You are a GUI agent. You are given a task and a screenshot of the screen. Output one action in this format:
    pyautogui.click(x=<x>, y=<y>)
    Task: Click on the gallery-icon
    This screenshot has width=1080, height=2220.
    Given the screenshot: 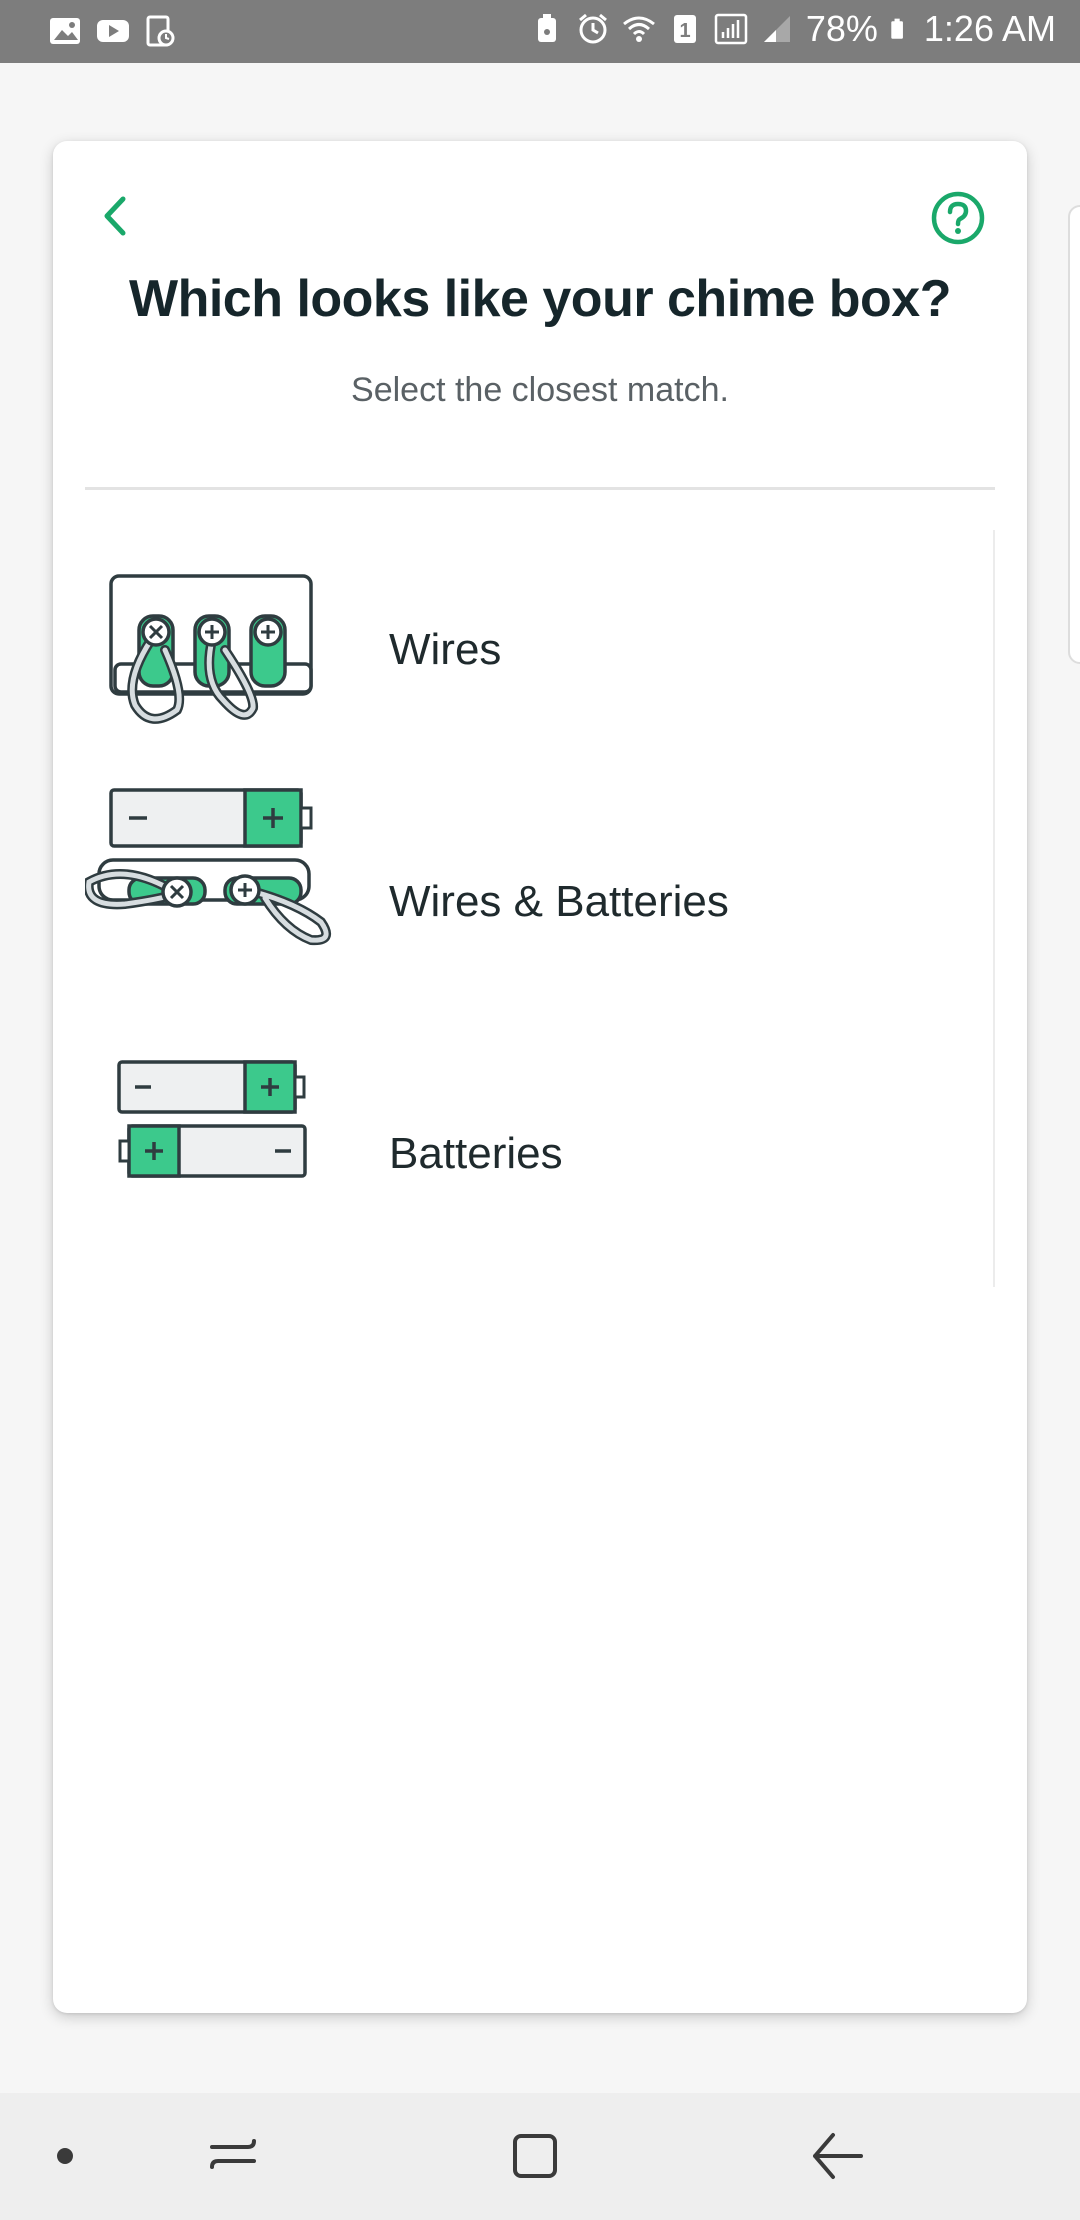 What is the action you would take?
    pyautogui.click(x=65, y=31)
    